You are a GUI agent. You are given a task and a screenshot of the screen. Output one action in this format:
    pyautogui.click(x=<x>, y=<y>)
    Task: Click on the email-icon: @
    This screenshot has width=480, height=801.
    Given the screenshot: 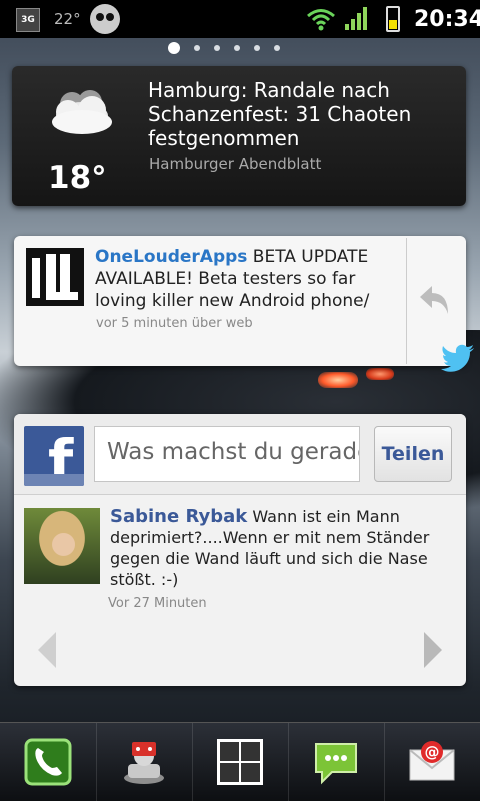 What is the action you would take?
    pyautogui.click(x=432, y=761)
    